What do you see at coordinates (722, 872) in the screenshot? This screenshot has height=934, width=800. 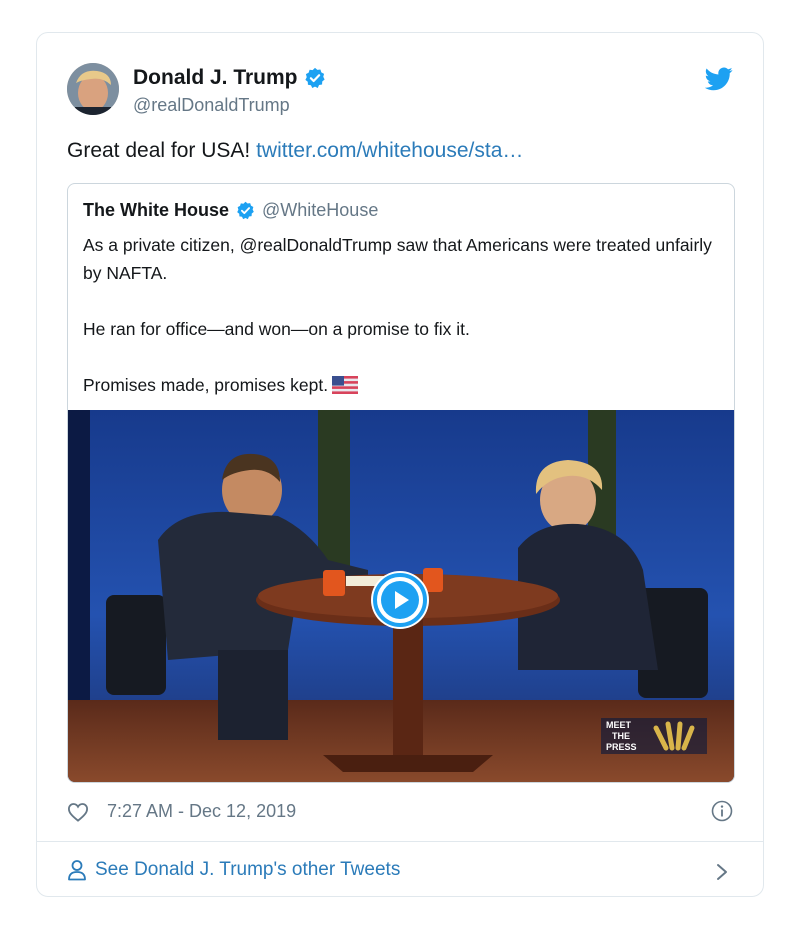 I see `chevron-right-icon` at bounding box center [722, 872].